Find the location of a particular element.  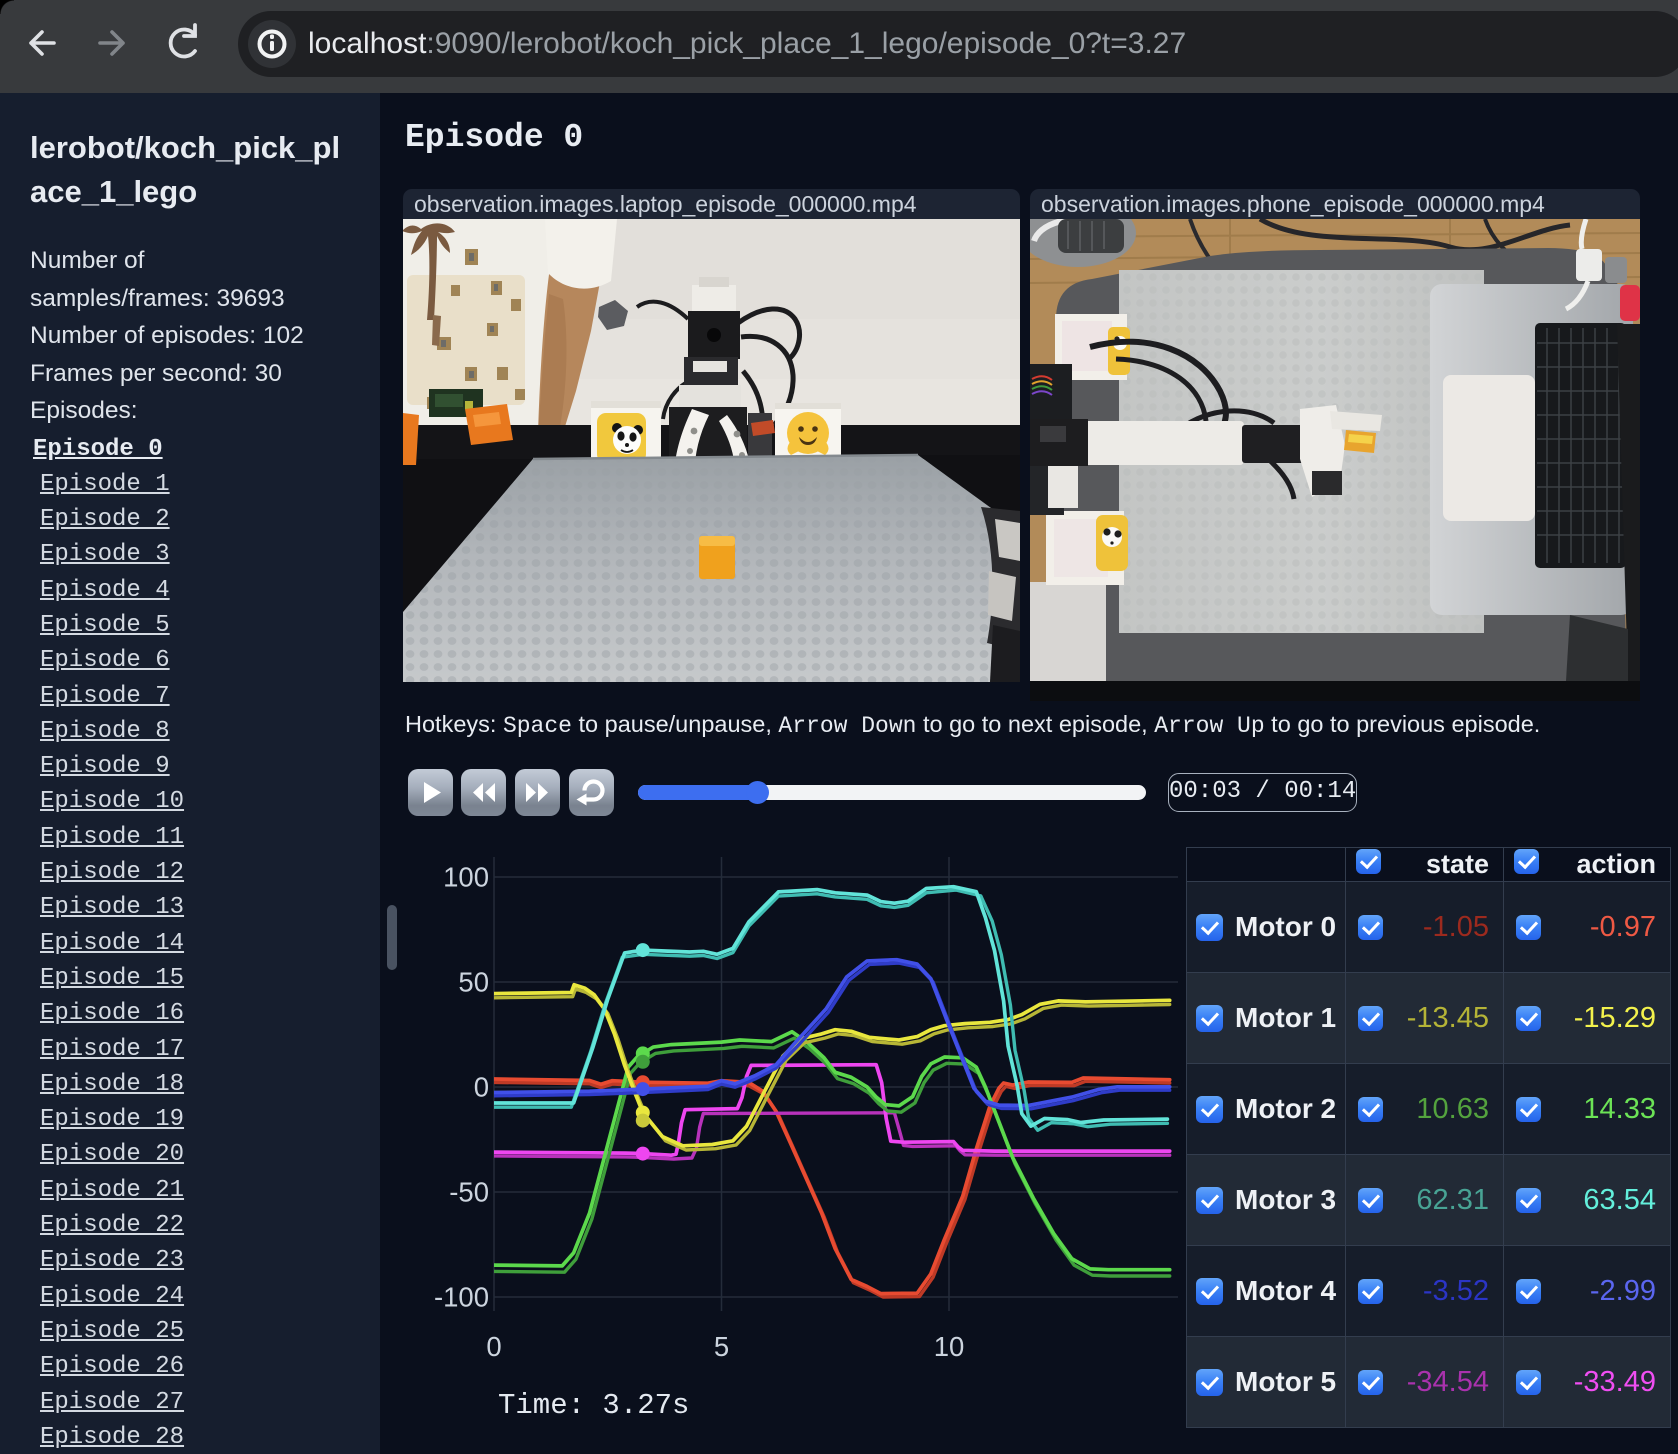

svg-text: -100 is located at coordinates (461, 1297).